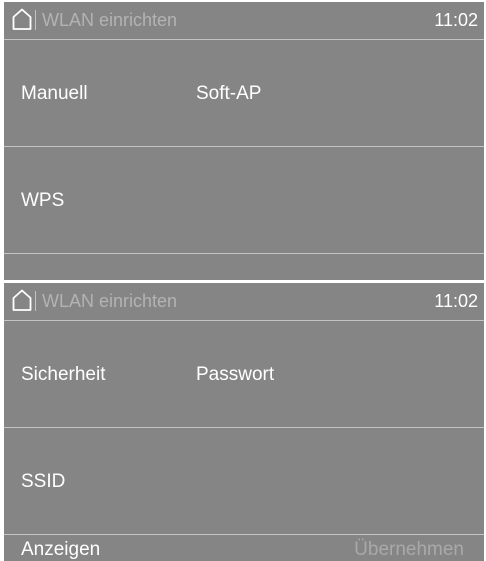 This screenshot has width=486, height=561. What do you see at coordinates (43, 482) in the screenshot?
I see `option-ssid: SSID` at bounding box center [43, 482].